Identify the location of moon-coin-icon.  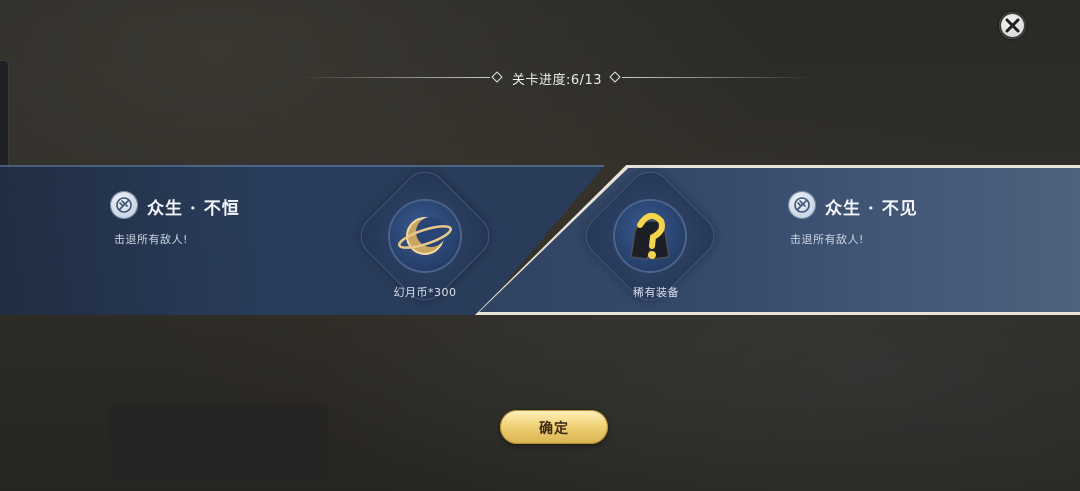
(425, 236).